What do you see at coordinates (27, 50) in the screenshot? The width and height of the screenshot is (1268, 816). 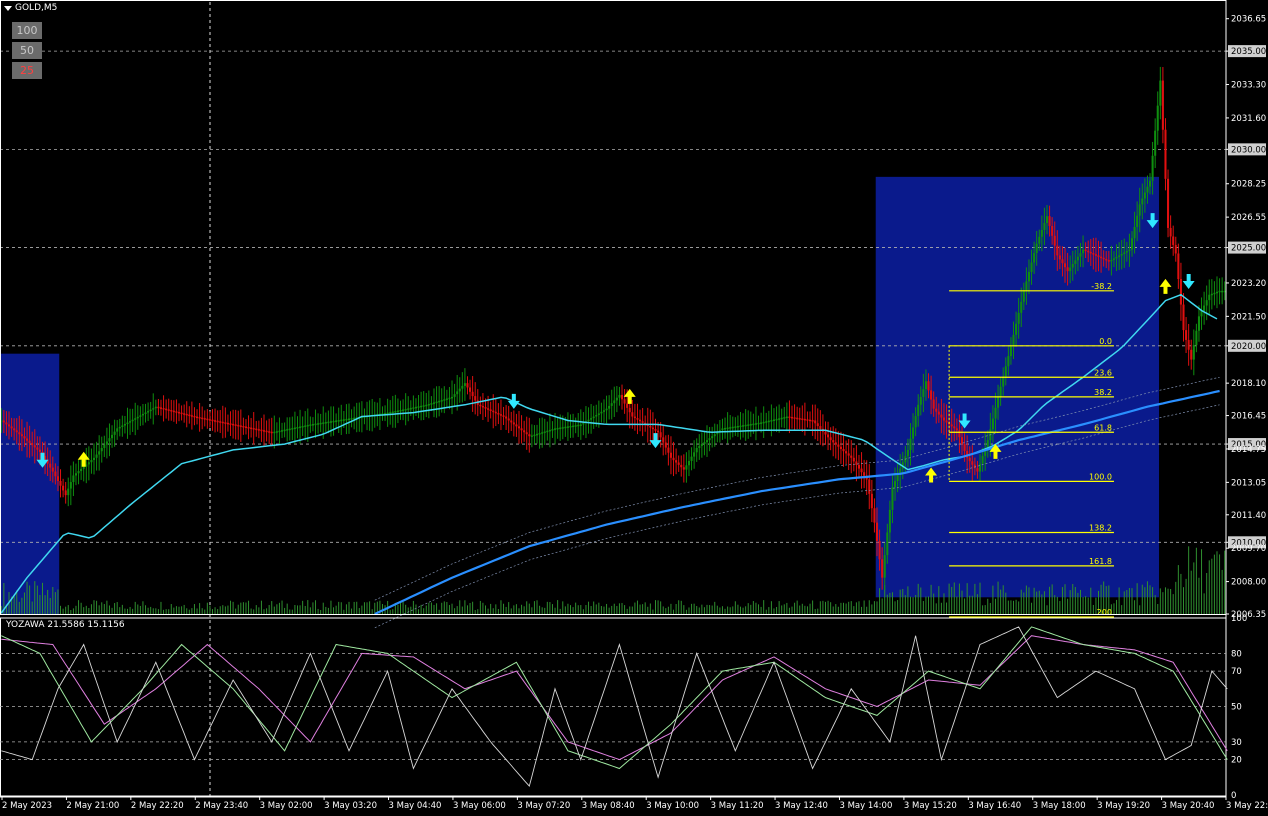 I see `level-badge-50: 50` at bounding box center [27, 50].